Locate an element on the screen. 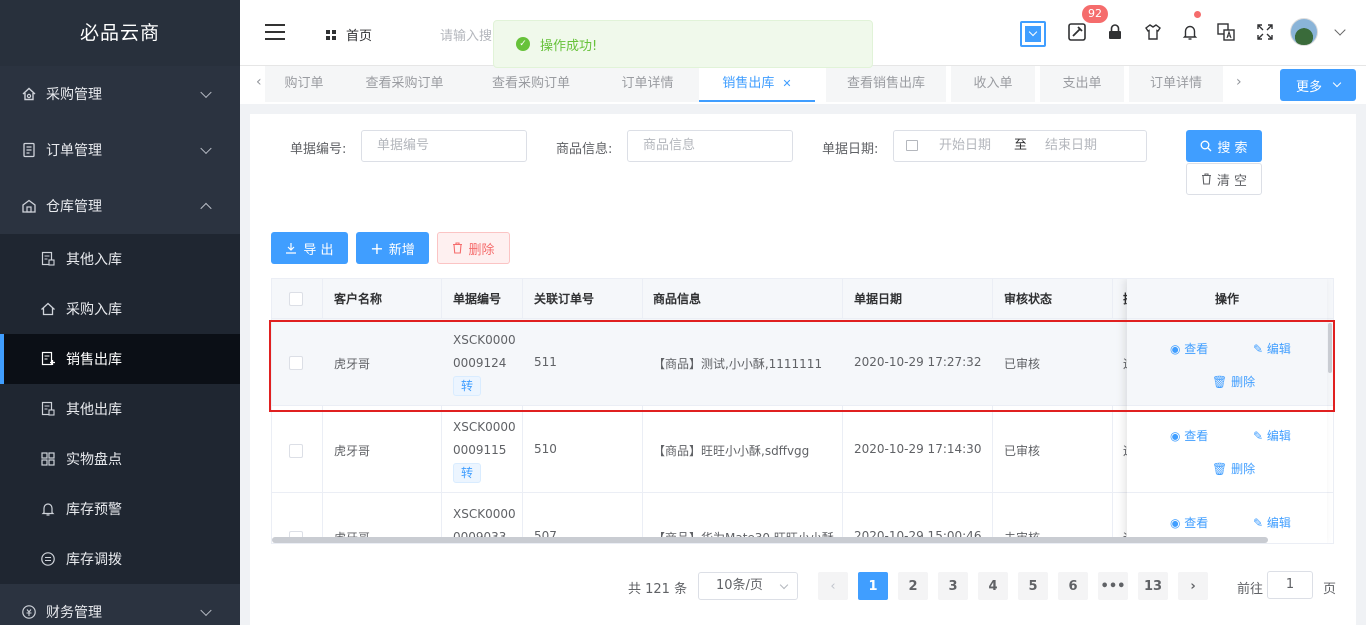 The image size is (1366, 625). chevron-left-icon: ‹ is located at coordinates (259, 82).